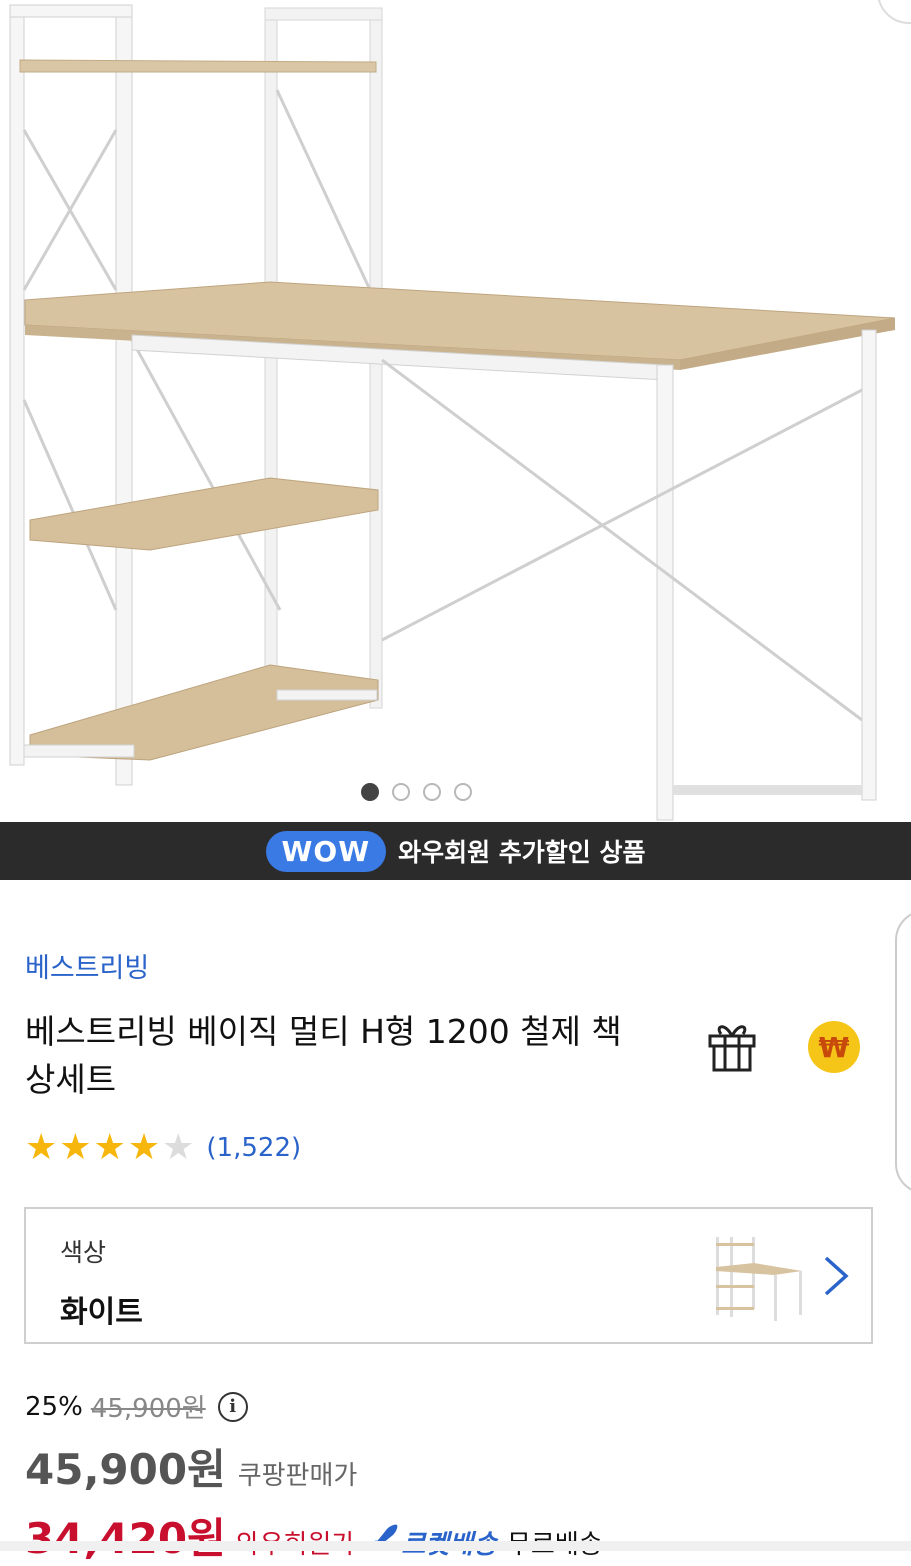 Image resolution: width=911 pixels, height=1566 pixels. What do you see at coordinates (253, 1148) in the screenshot?
I see `review-count-link: (1,522)` at bounding box center [253, 1148].